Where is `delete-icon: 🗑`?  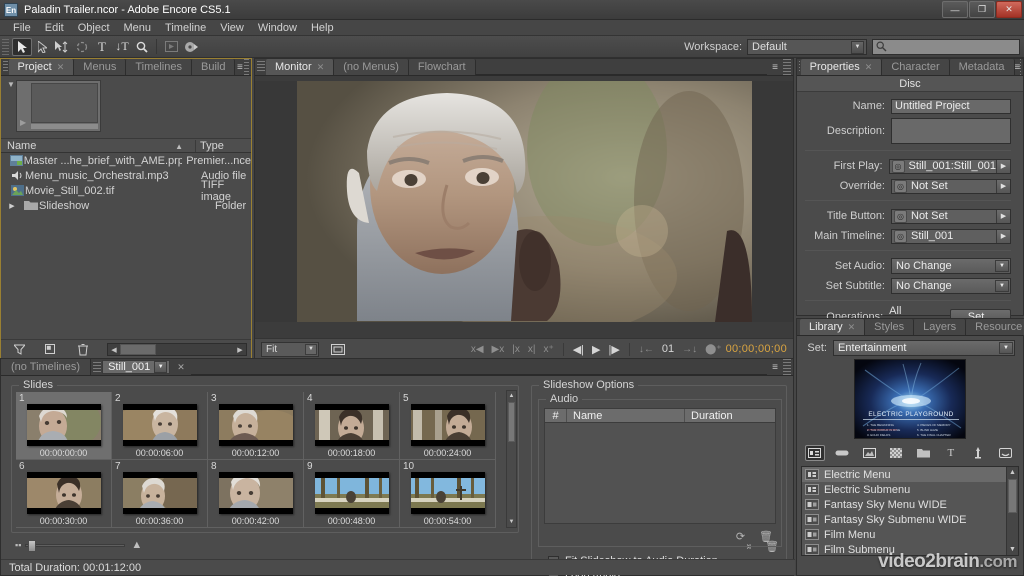 delete-icon: 🗑 is located at coordinates (766, 536).